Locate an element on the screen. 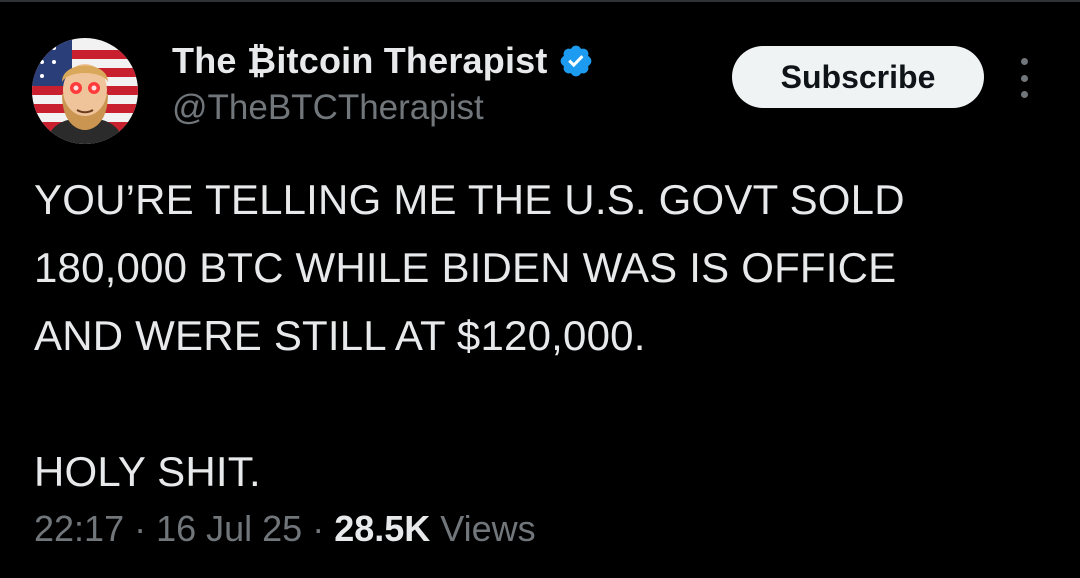 The width and height of the screenshot is (1080, 578). tweet-line: YOU’RE TELLING ME THE U.S. GOVT SOLD is located at coordinates (469, 199).